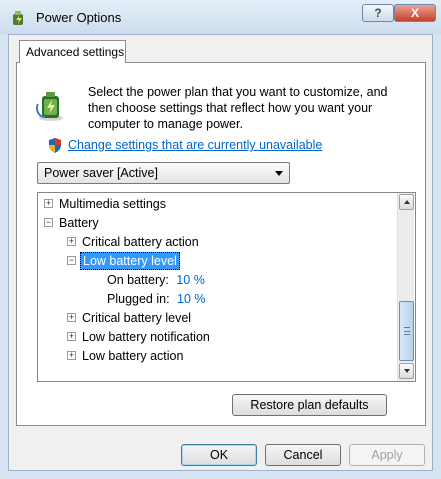 Image resolution: width=441 pixels, height=479 pixels. What do you see at coordinates (79, 17) in the screenshot?
I see `window-title: Power Options` at bounding box center [79, 17].